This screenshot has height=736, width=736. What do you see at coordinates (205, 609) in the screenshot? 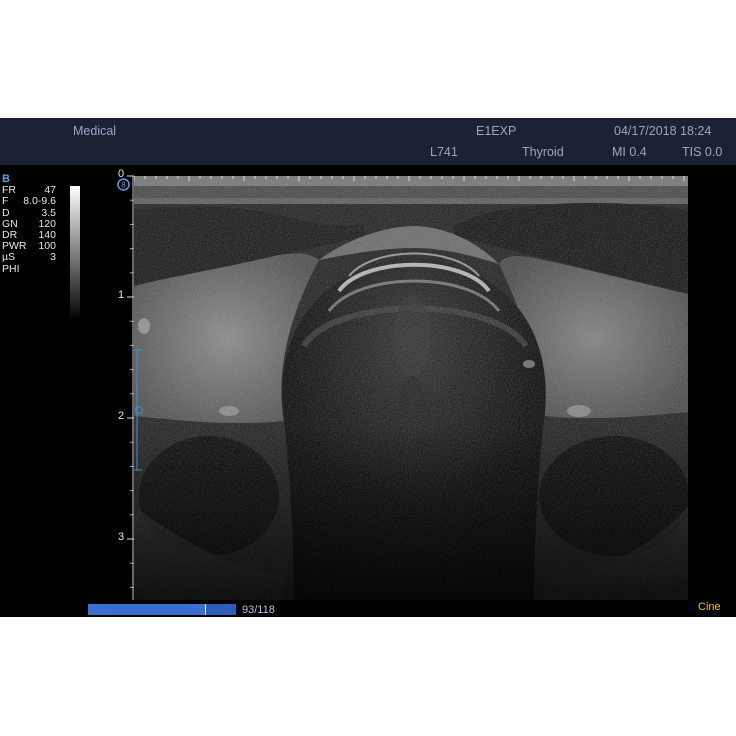
I see `cine-frame-marker` at bounding box center [205, 609].